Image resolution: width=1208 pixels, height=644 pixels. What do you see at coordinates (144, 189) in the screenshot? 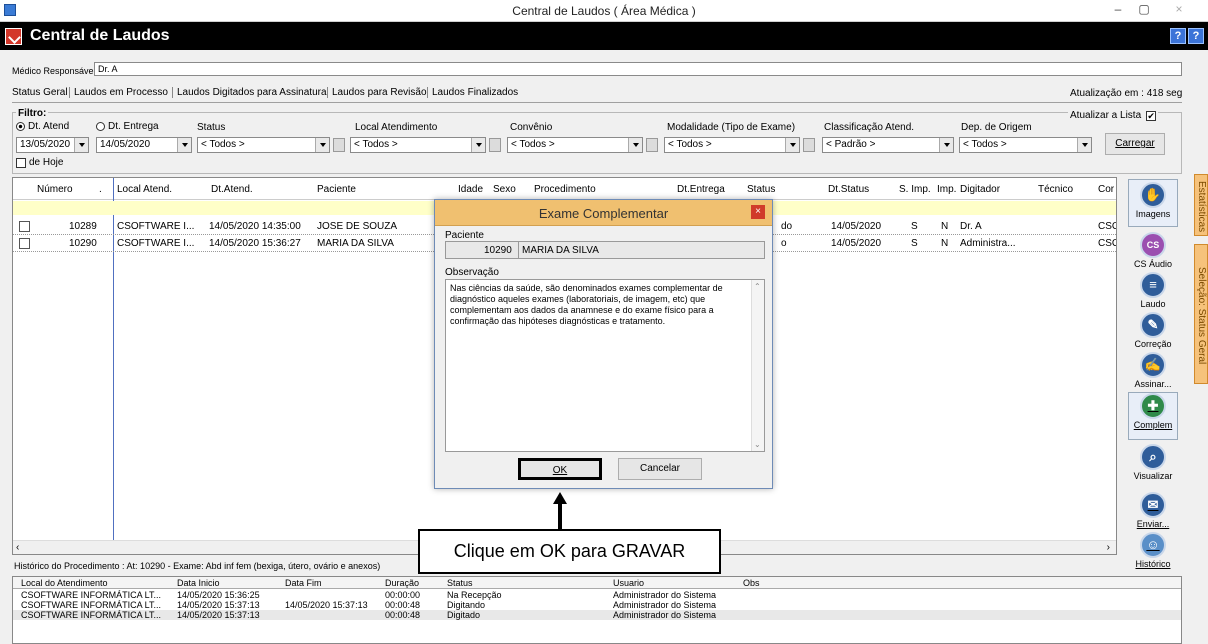
I see `col-local: Local Atend.` at bounding box center [144, 189].